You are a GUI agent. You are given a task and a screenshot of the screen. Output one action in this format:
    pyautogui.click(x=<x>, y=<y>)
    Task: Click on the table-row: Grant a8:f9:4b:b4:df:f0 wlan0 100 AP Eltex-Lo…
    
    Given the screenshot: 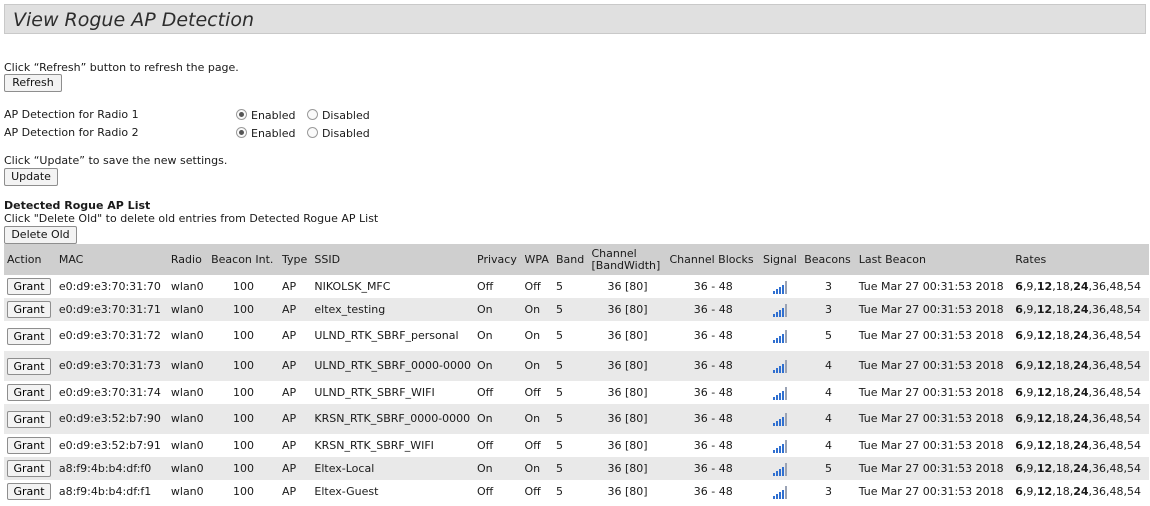 What is the action you would take?
    pyautogui.click(x=576, y=468)
    